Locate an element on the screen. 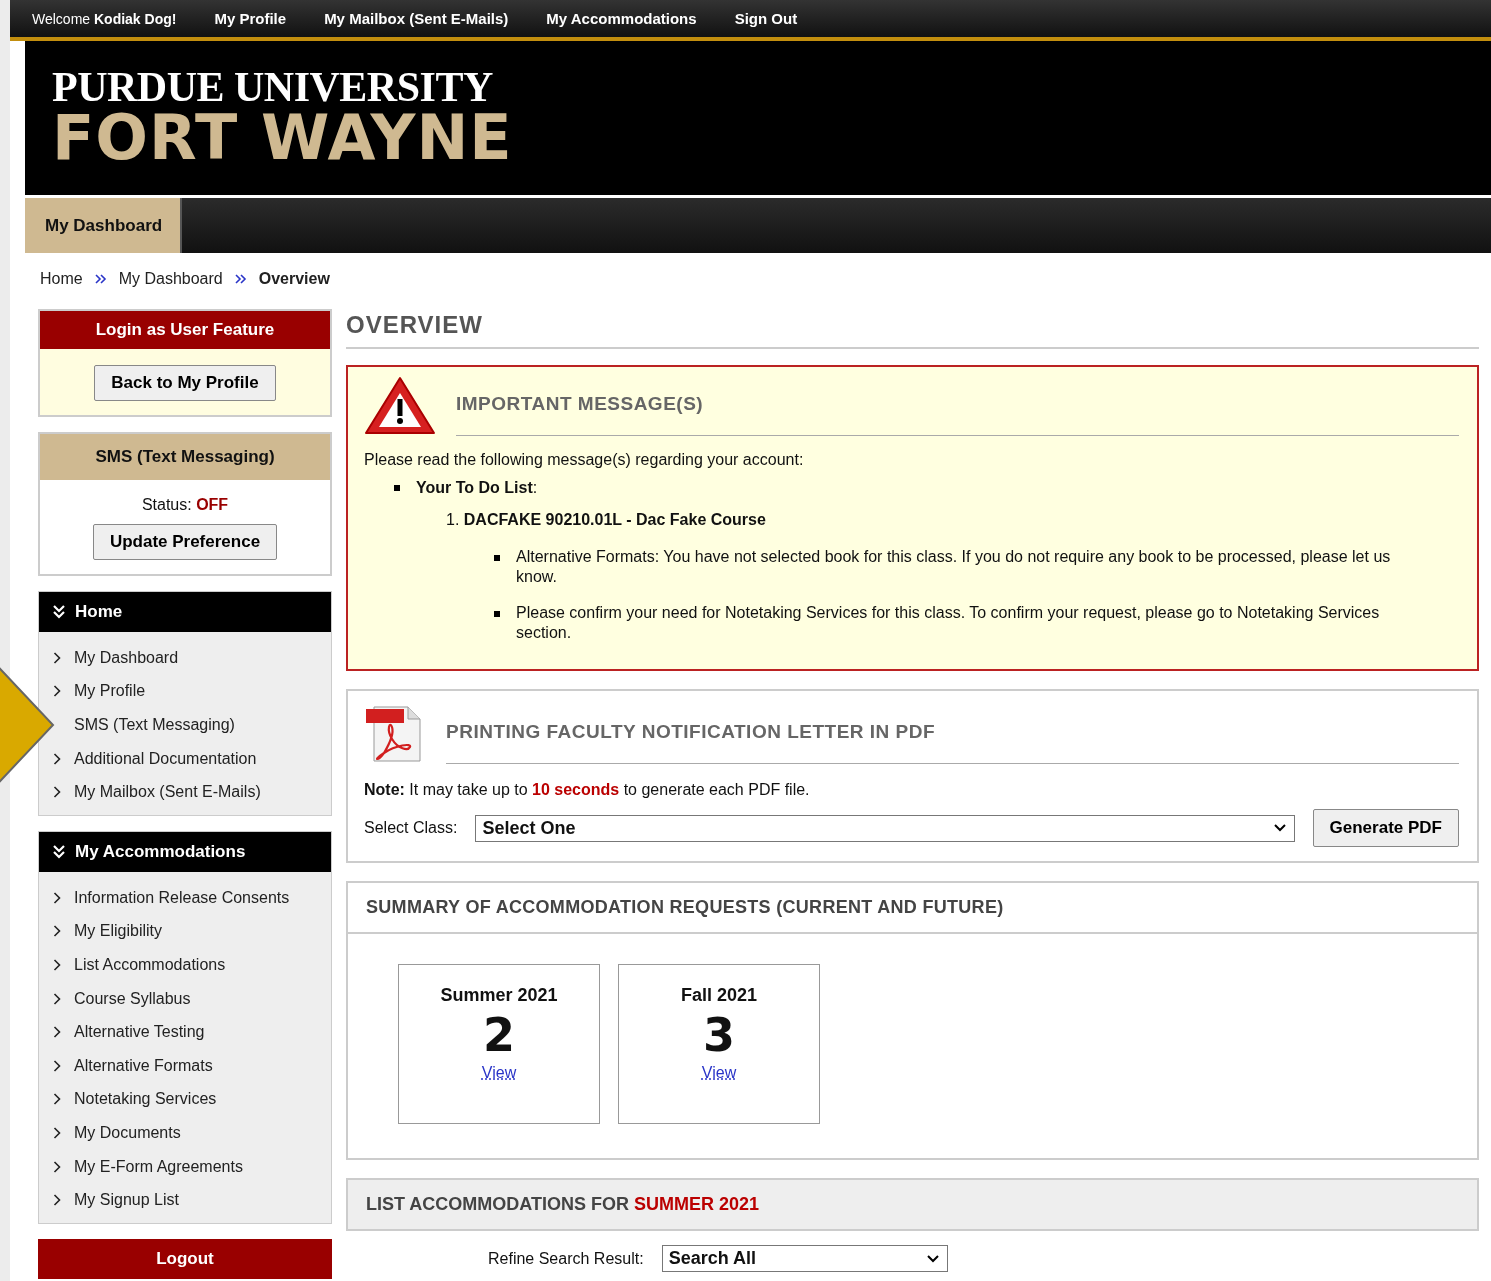  menu-item: My E-Form Agreements is located at coordinates (158, 1166).